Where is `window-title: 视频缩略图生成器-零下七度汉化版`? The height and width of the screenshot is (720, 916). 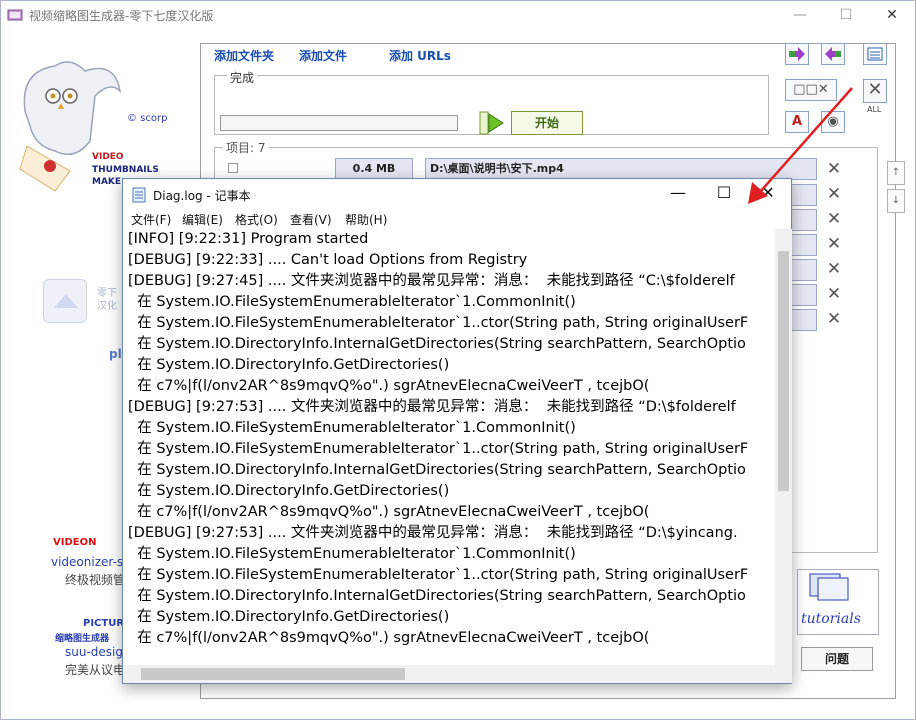 window-title: 视频缩略图生成器-零下七度汉化版 is located at coordinates (121, 16).